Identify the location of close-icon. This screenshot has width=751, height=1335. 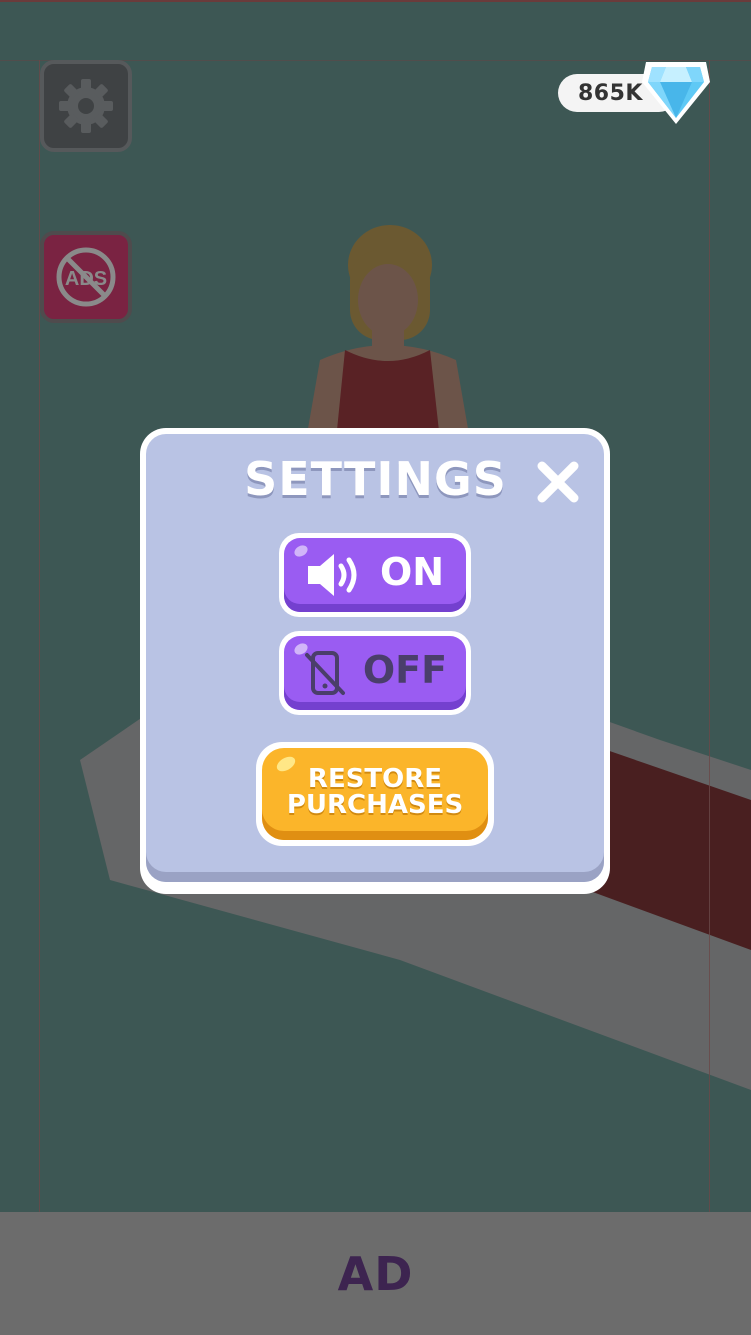
(558, 482).